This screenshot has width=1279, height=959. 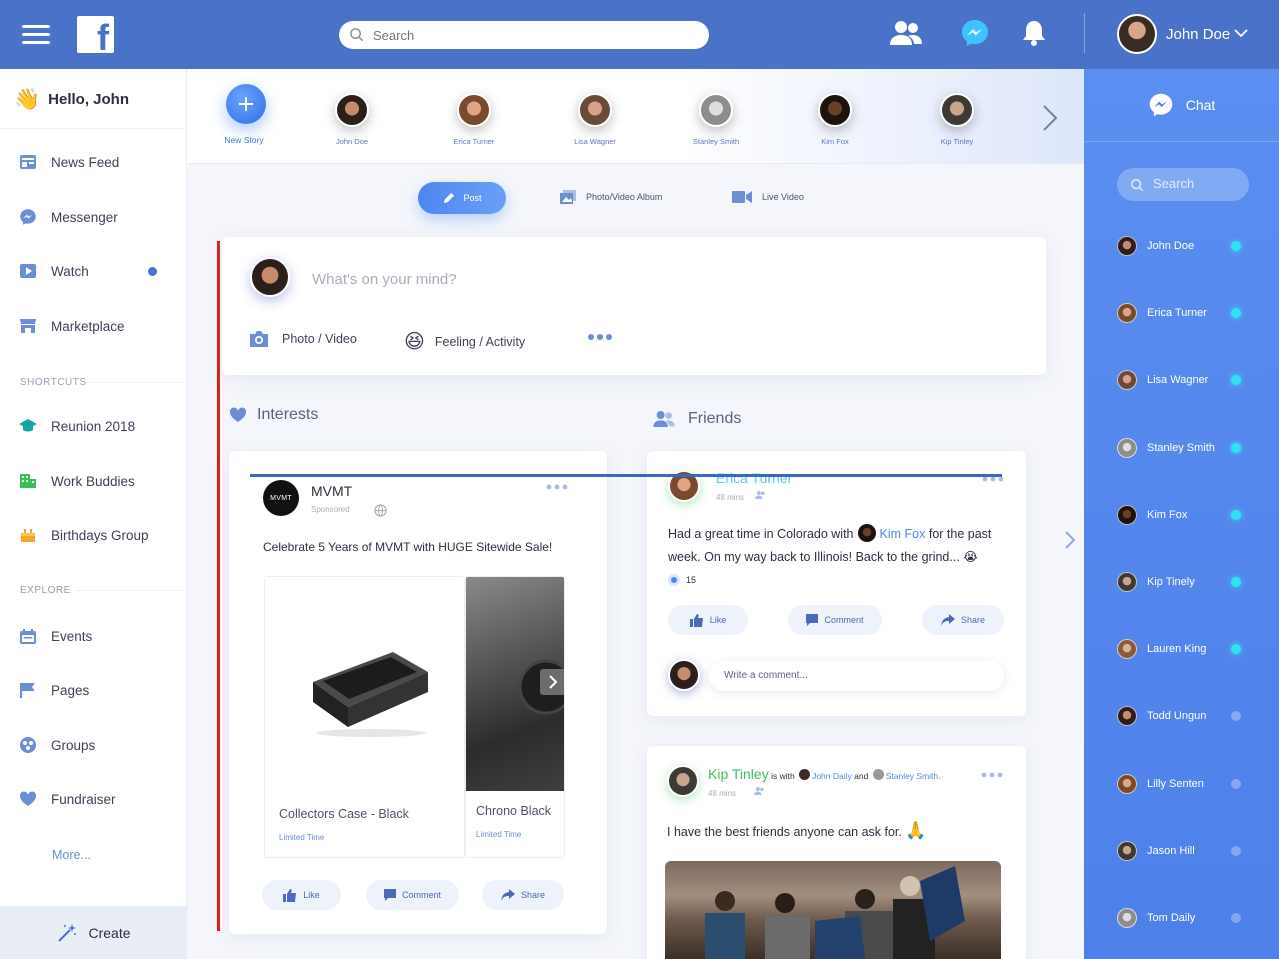 What do you see at coordinates (28, 481) in the screenshot?
I see `building-icon` at bounding box center [28, 481].